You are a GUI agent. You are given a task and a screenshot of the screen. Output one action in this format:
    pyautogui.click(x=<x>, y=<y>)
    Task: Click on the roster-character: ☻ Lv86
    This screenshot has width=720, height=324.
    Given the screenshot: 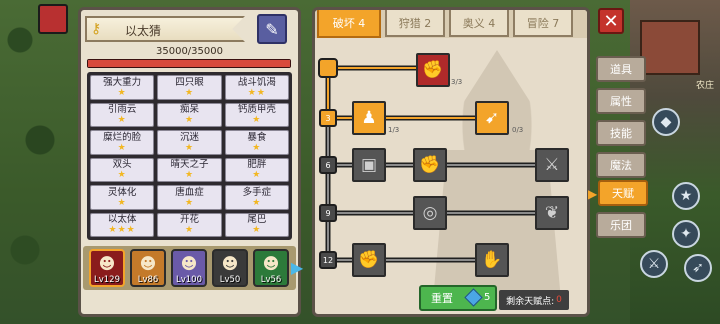 What is the action you would take?
    pyautogui.click(x=148, y=268)
    